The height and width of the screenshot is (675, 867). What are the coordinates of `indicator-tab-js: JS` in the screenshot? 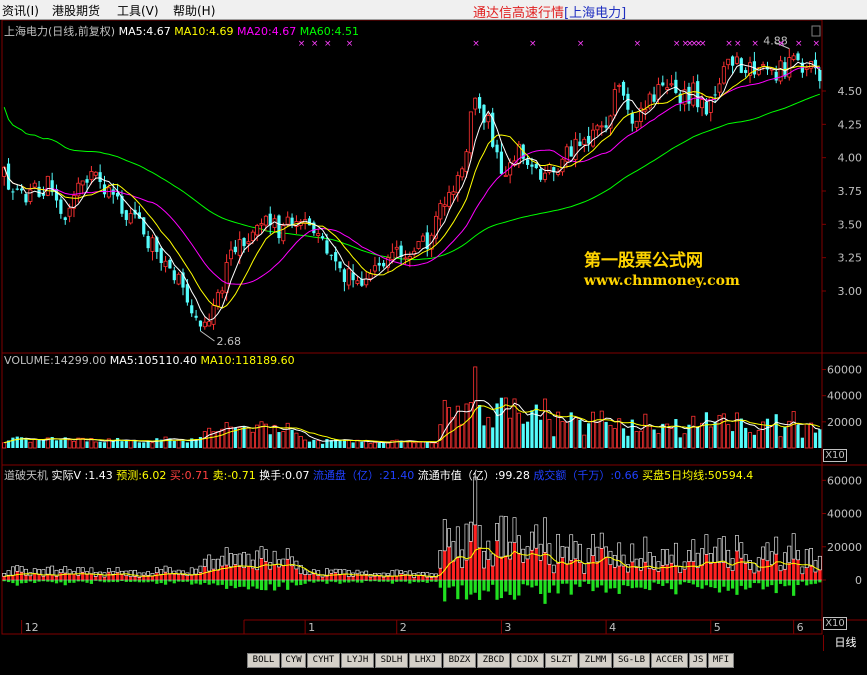 It's located at (698, 660).